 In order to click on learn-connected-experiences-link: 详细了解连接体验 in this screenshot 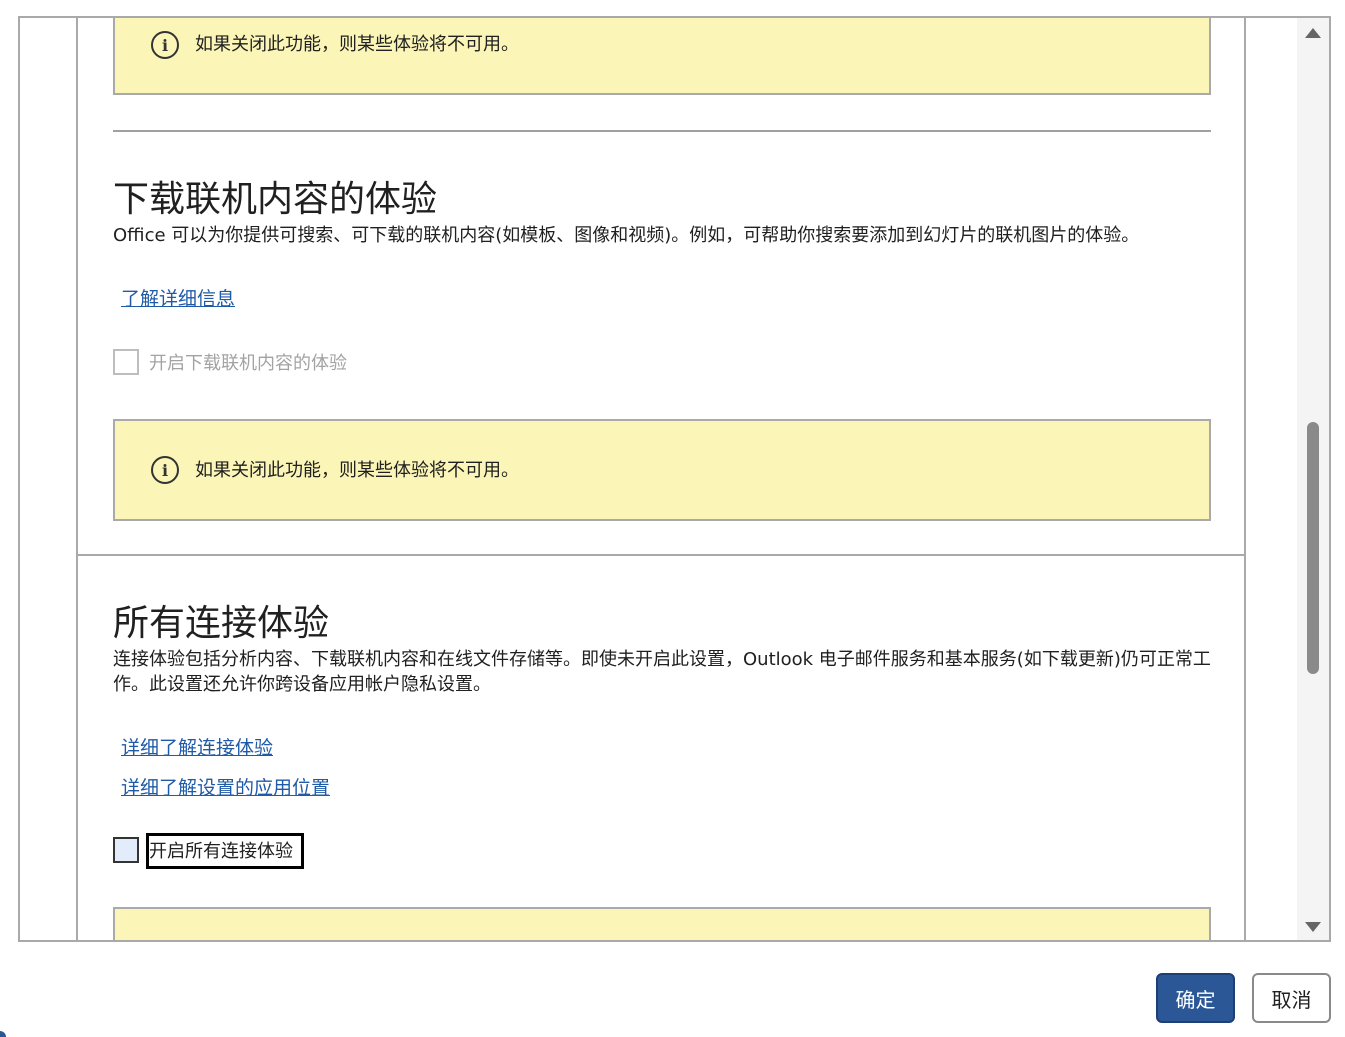, I will do `click(197, 746)`.